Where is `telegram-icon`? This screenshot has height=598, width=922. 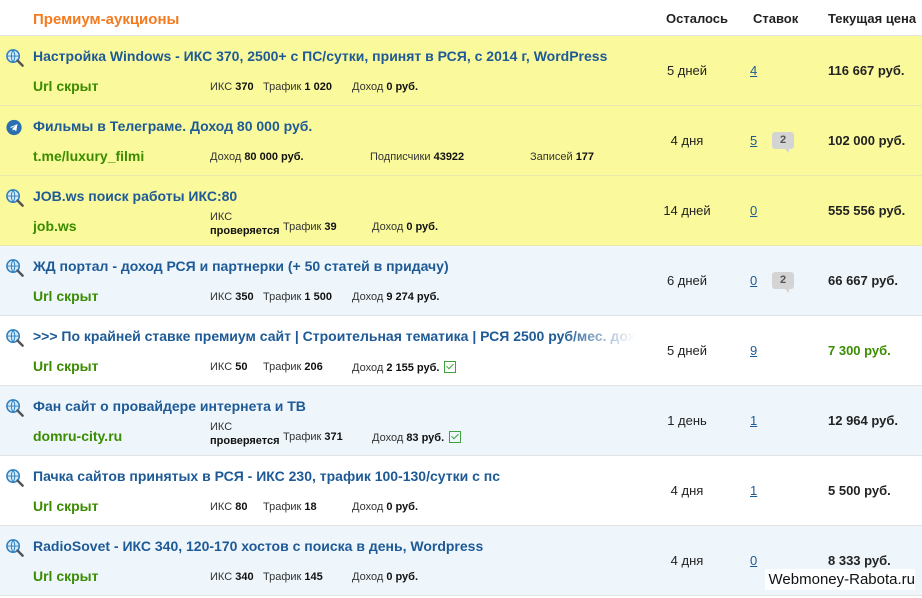 telegram-icon is located at coordinates (14, 127).